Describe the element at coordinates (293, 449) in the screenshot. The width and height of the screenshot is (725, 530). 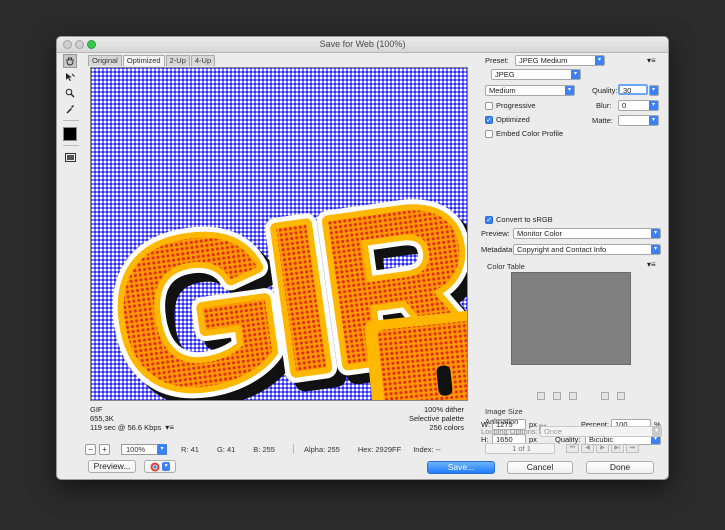
I see `status-divider` at that location.